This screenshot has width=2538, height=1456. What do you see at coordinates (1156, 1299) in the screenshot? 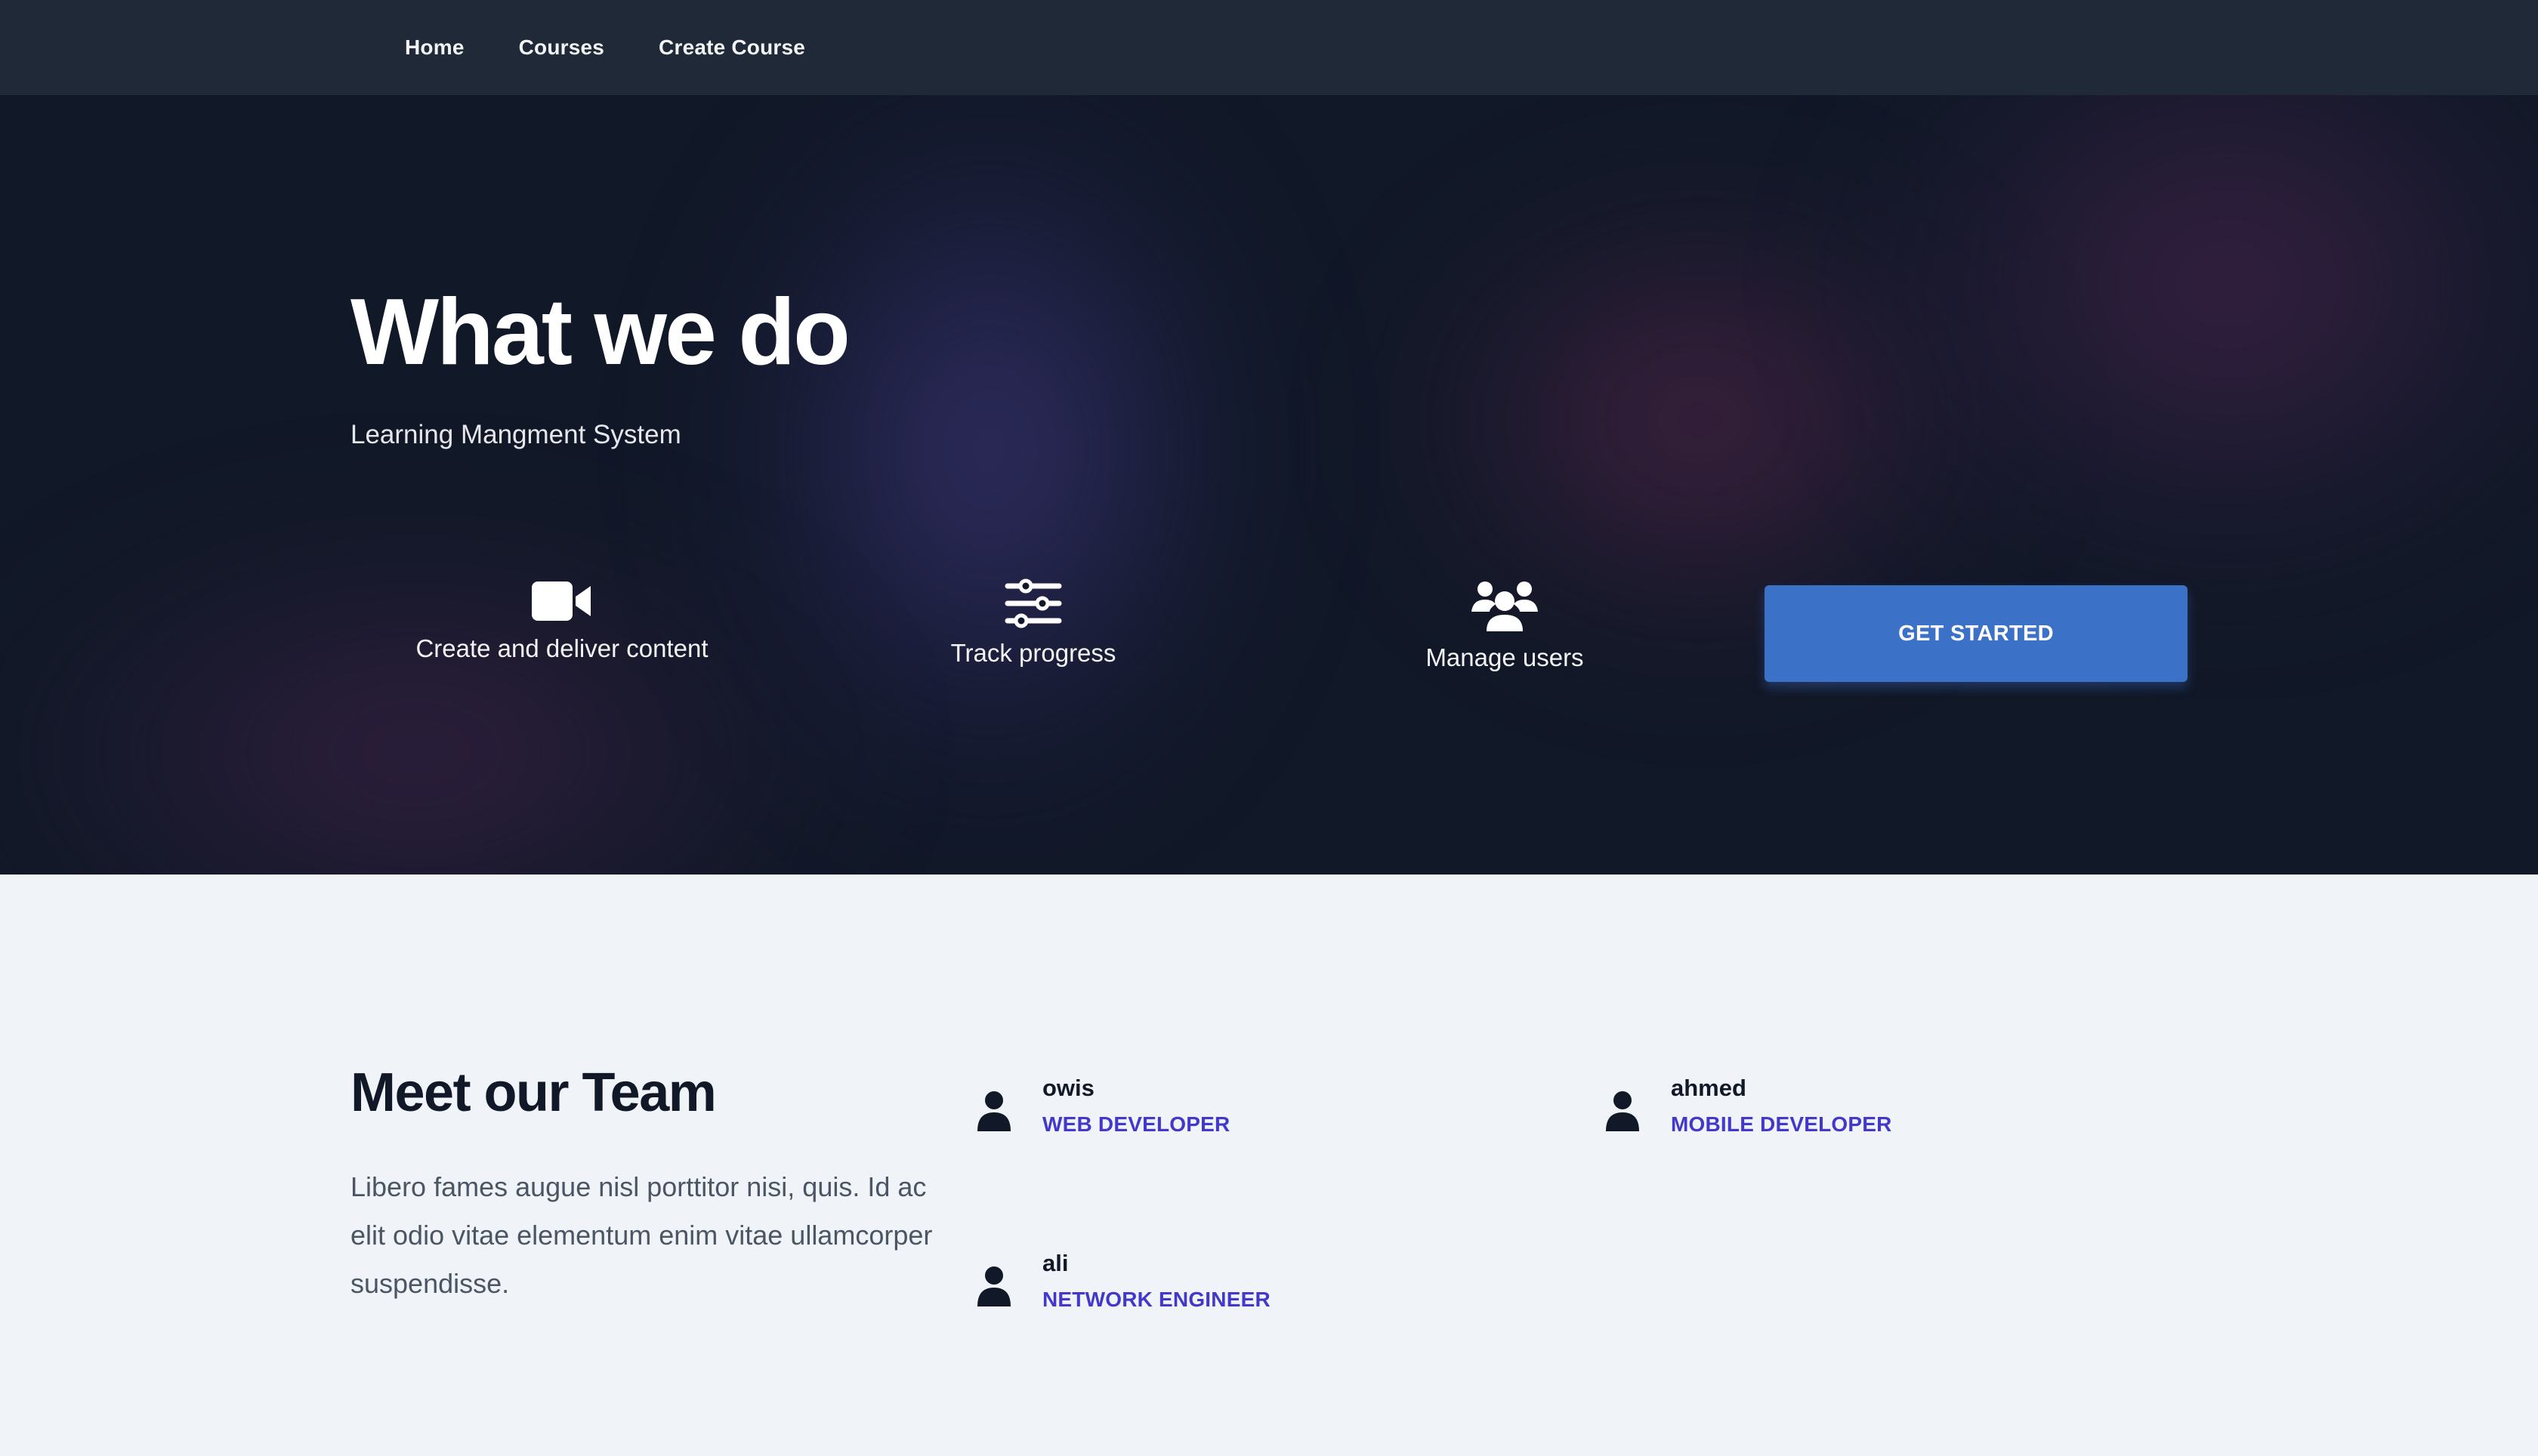
I see `member-role: Network Engineer` at bounding box center [1156, 1299].